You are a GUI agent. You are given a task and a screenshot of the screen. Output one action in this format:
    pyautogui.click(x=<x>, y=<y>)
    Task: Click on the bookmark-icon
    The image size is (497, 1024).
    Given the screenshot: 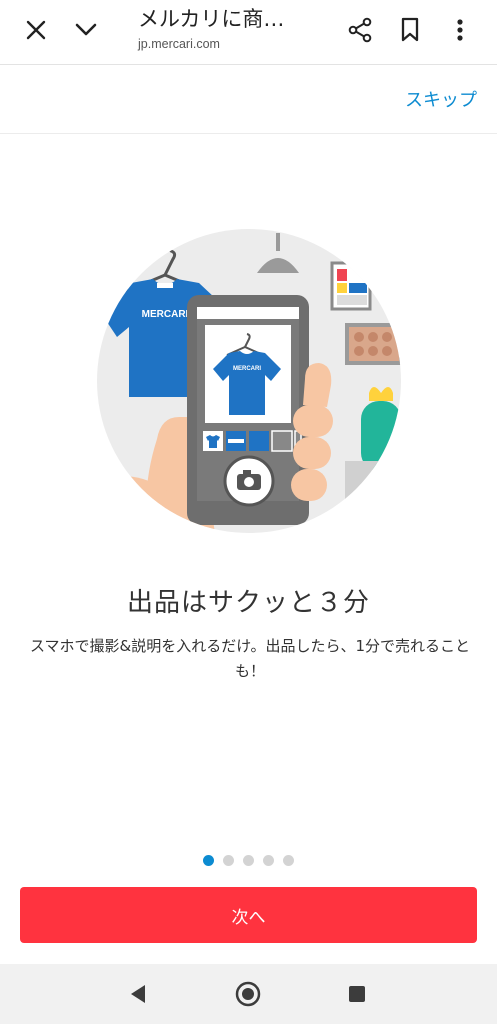 What is the action you would take?
    pyautogui.click(x=410, y=29)
    